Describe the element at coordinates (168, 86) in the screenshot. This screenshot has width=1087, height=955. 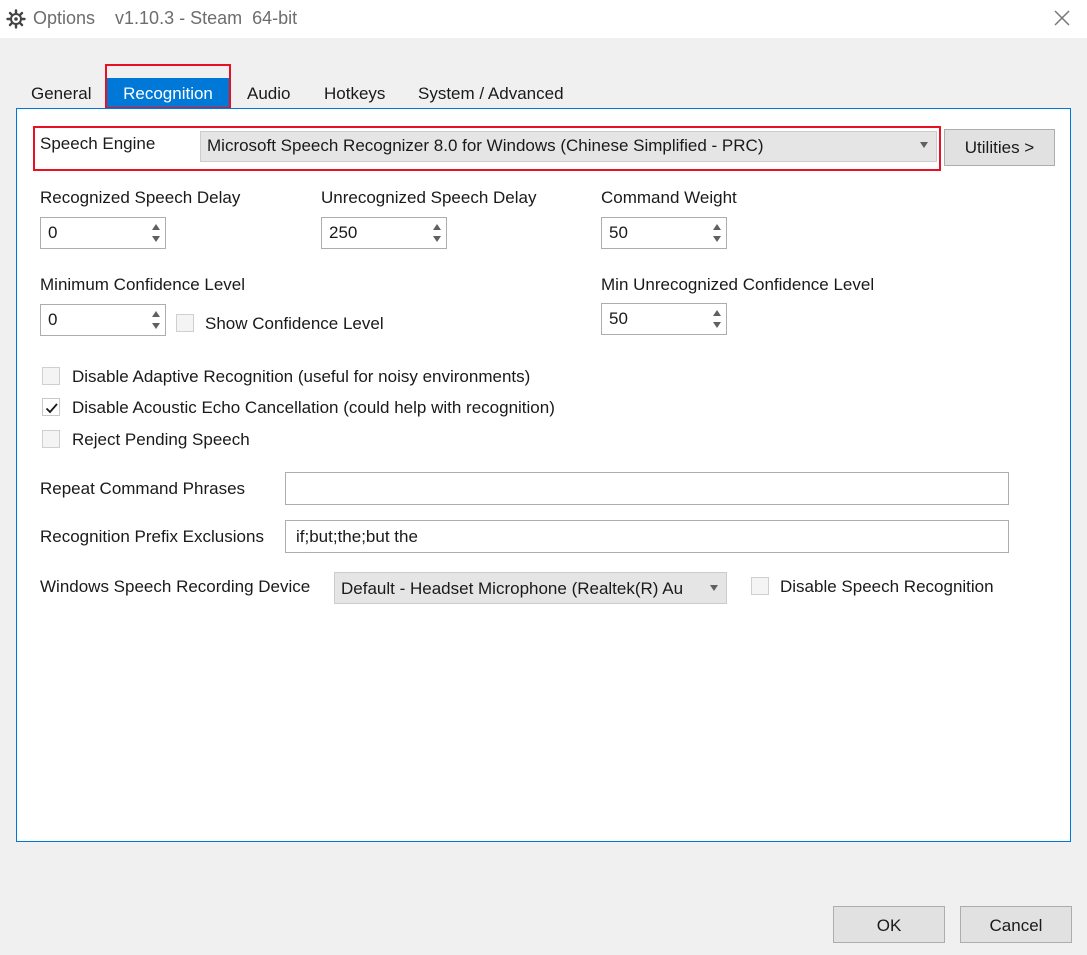
I see `tab-highlight-box` at that location.